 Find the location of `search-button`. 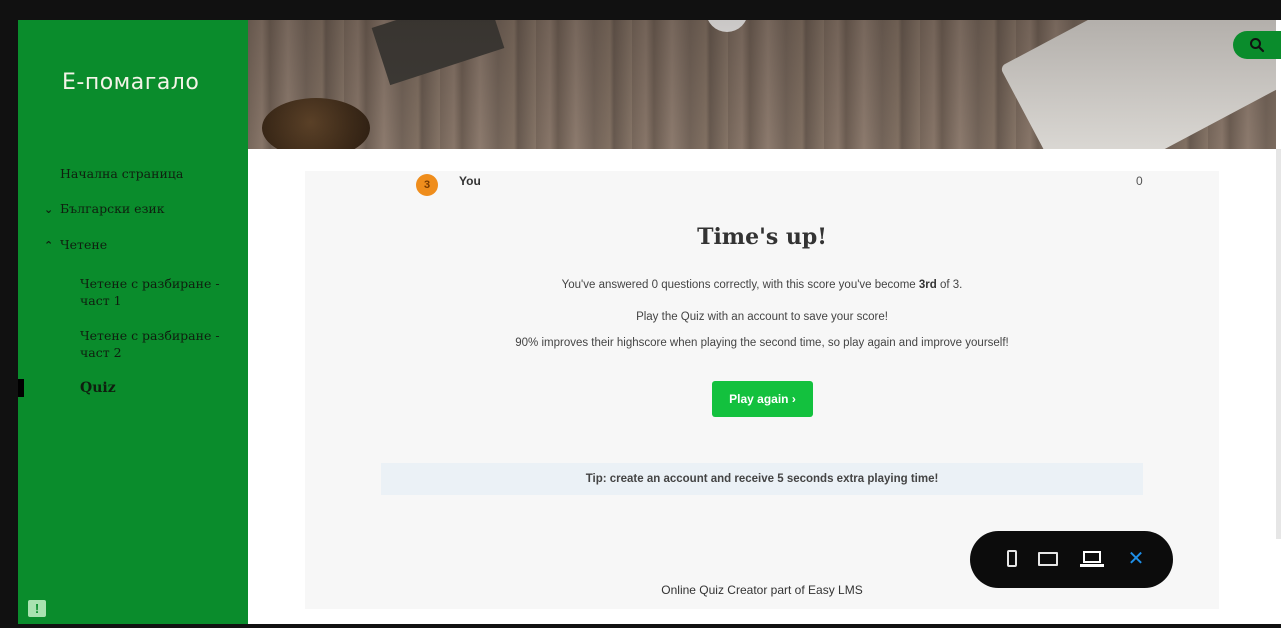

search-button is located at coordinates (1257, 45).